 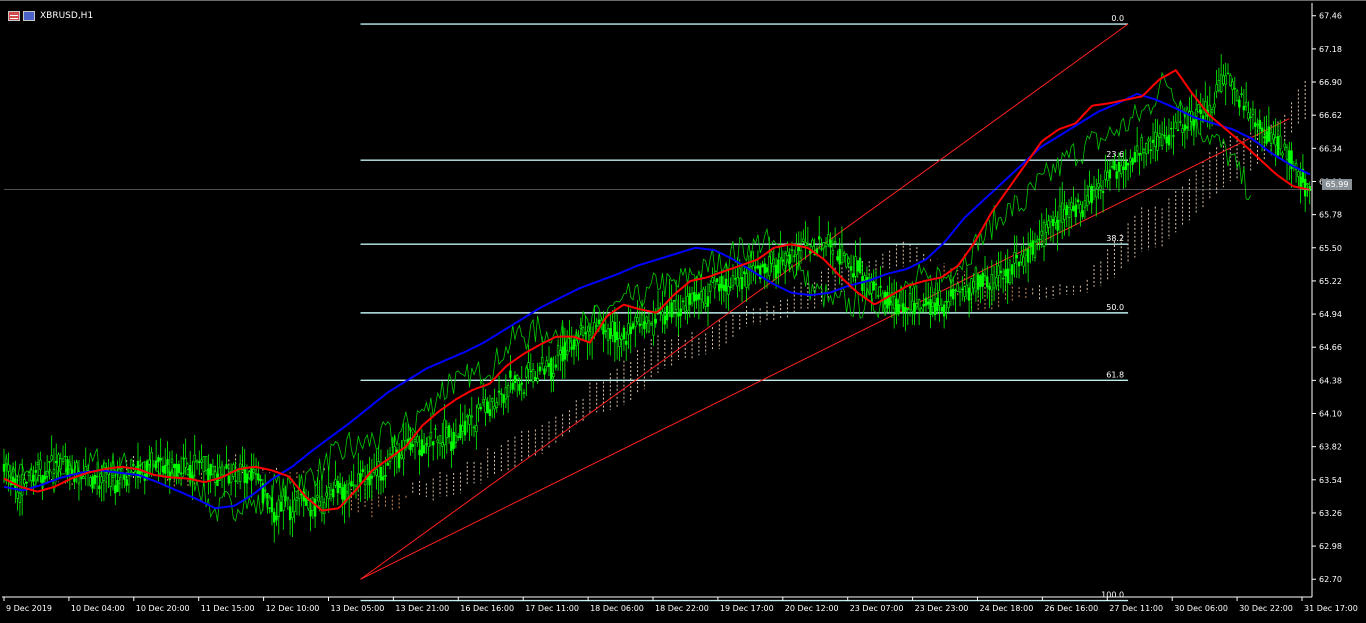 I want to click on price-tick-label: 67.18, so click(x=1330, y=49).